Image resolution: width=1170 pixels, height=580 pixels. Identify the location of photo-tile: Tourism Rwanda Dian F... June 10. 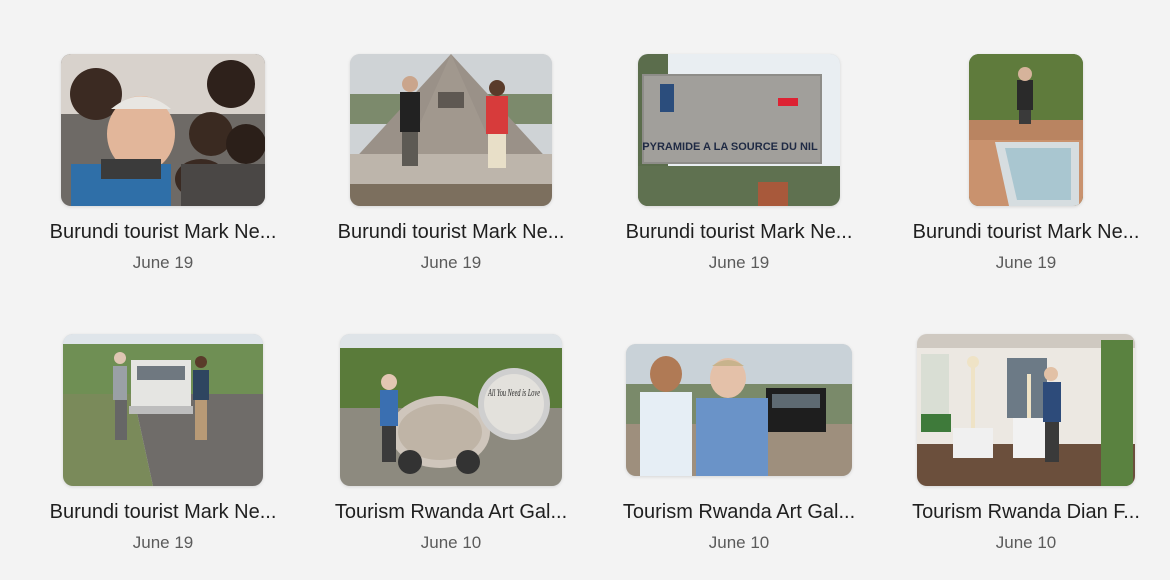
(1026, 455).